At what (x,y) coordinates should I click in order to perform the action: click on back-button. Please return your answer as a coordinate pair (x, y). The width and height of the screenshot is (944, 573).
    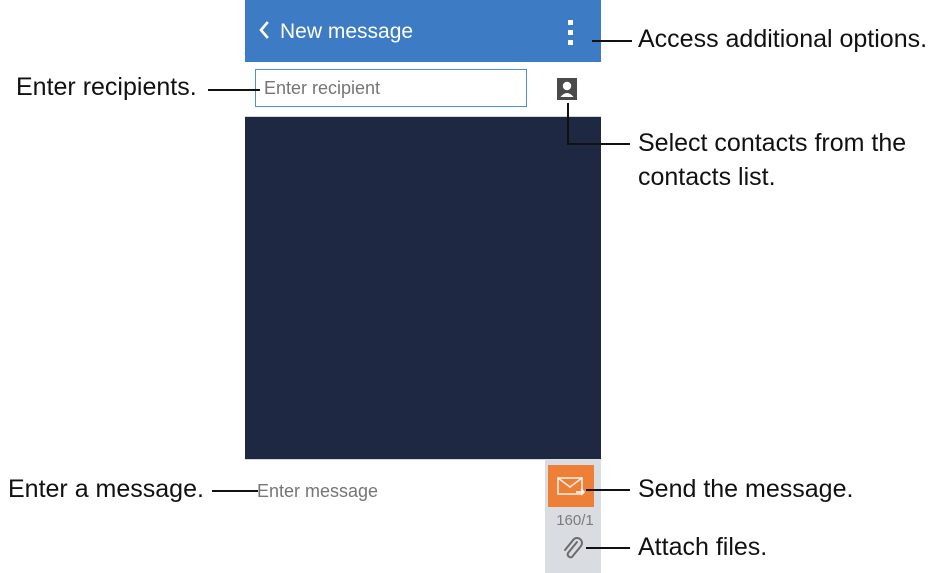
    Looking at the image, I should click on (264, 30).